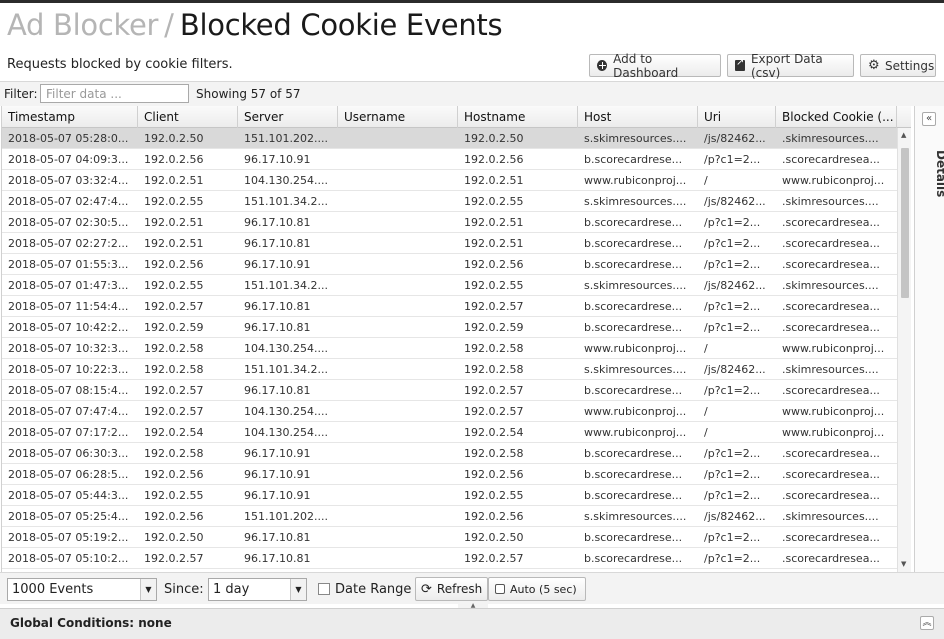 This screenshot has height=639, width=944. I want to click on column-header-server: Server, so click(288, 117).